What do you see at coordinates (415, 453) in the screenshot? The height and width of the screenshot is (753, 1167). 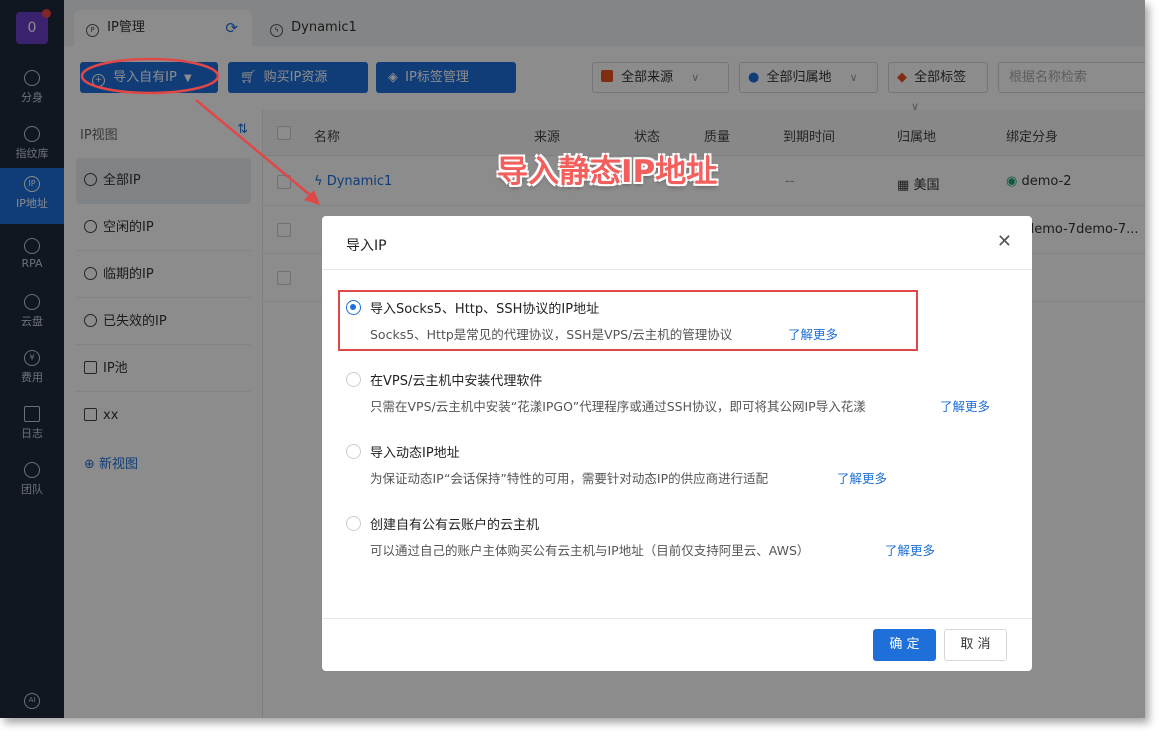 I see `option-title: 导入动态IP地址` at bounding box center [415, 453].